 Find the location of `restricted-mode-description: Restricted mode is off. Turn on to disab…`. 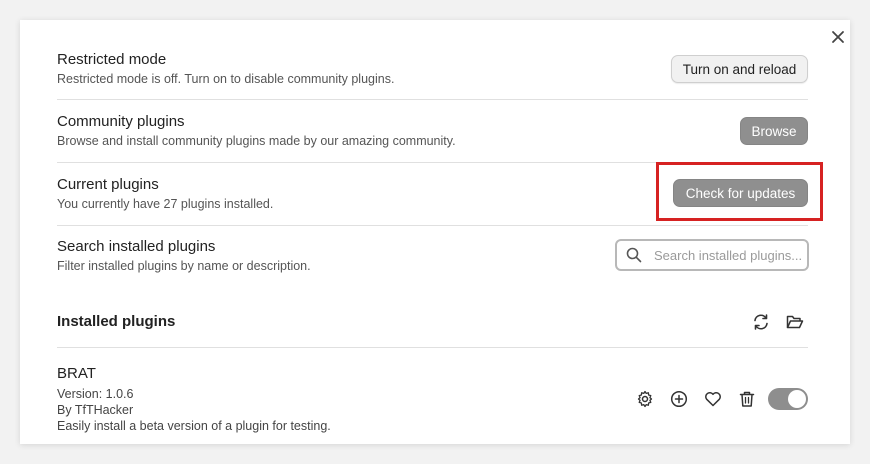

restricted-mode-description: Restricted mode is off. Turn on to disab… is located at coordinates (226, 79).